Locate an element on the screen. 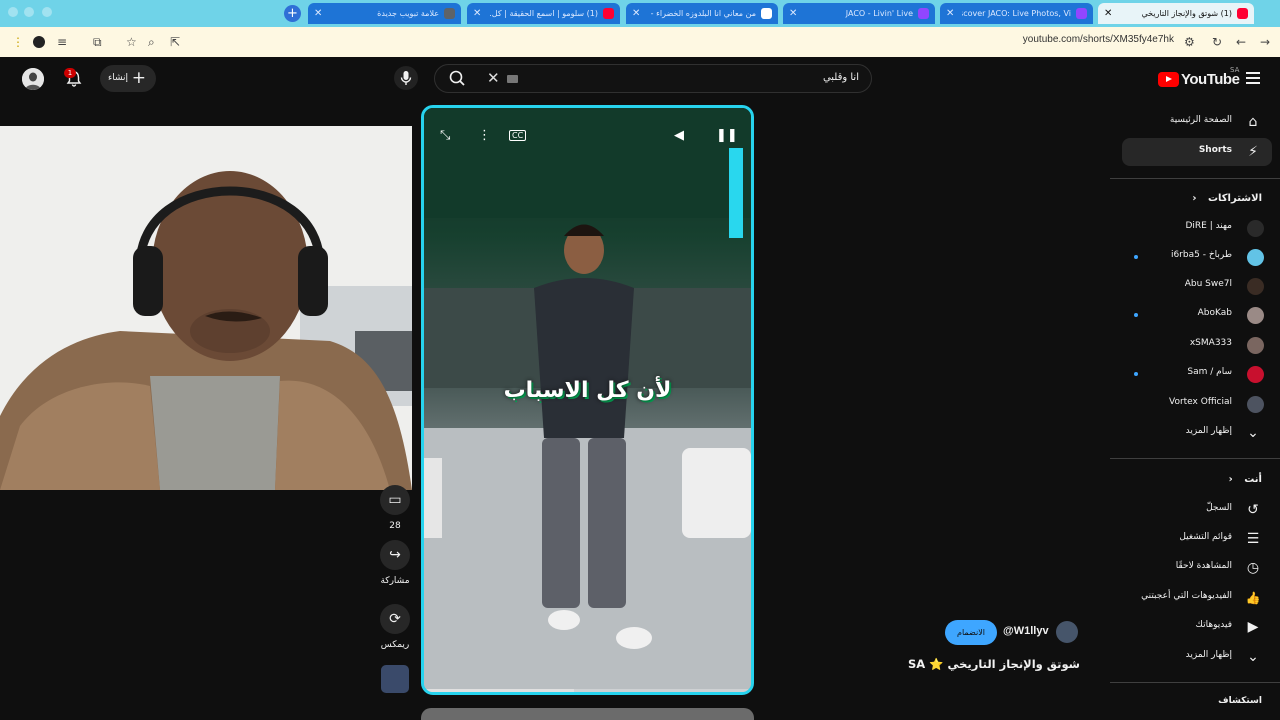 This screenshot has width=1280, height=720. back-icon: ← is located at coordinates (1241, 42).